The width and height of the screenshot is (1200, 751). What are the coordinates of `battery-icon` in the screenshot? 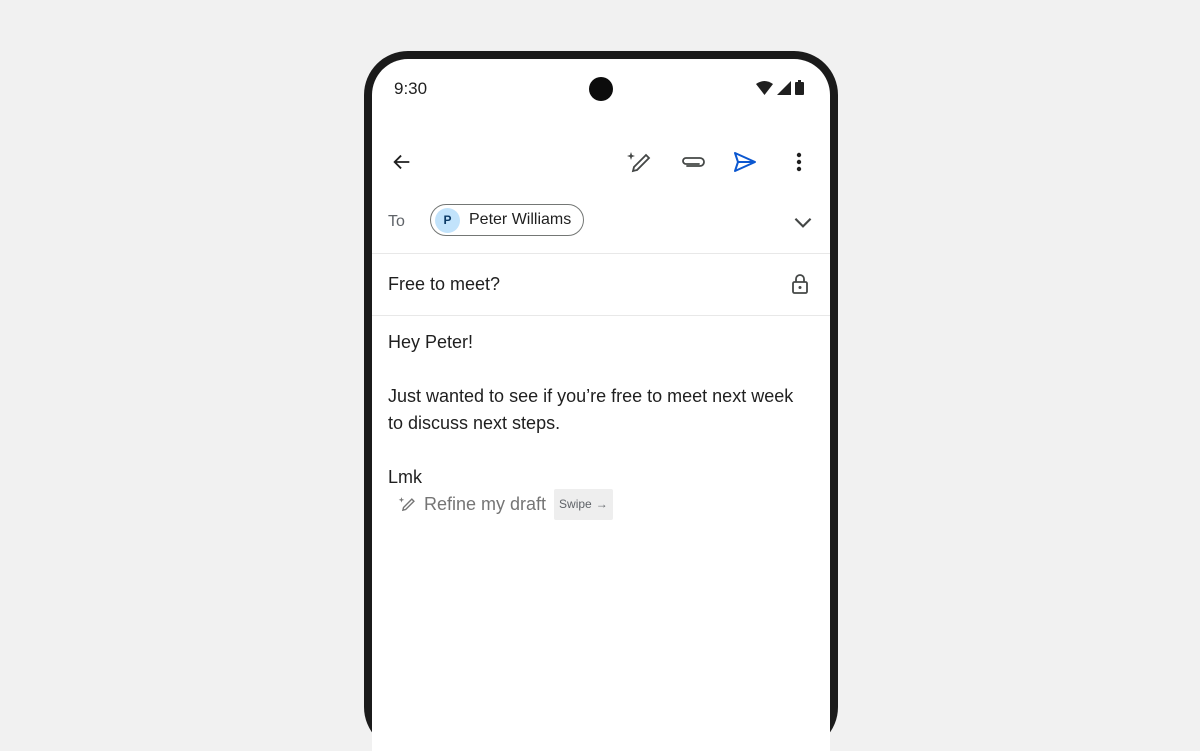 It's located at (799, 87).